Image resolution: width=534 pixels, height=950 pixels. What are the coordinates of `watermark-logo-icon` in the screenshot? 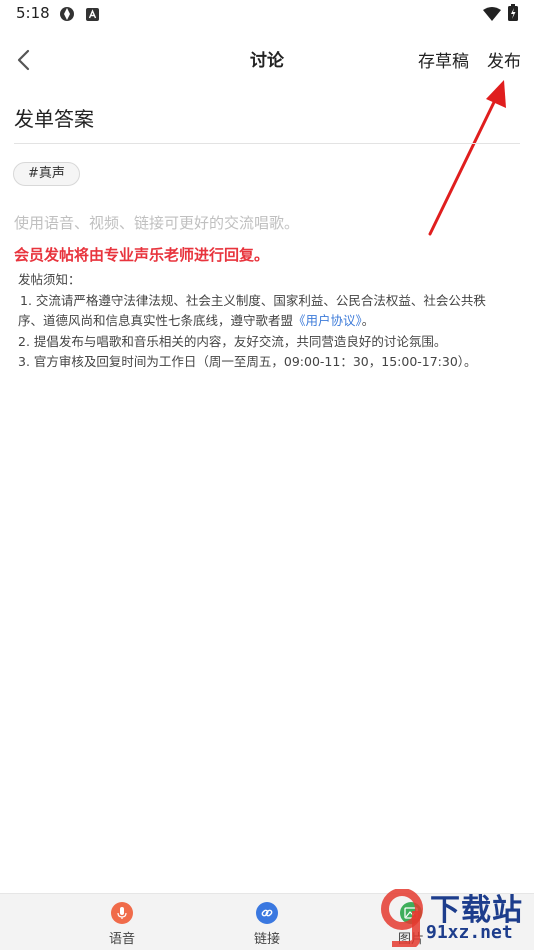 It's located at (402, 918).